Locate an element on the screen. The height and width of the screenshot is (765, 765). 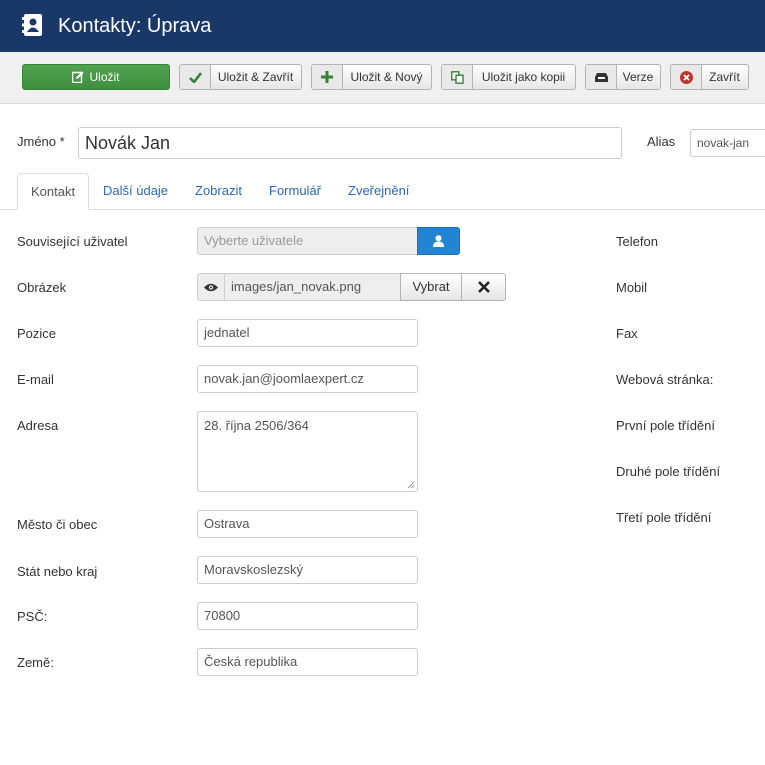
cancel-icon is located at coordinates (686, 77).